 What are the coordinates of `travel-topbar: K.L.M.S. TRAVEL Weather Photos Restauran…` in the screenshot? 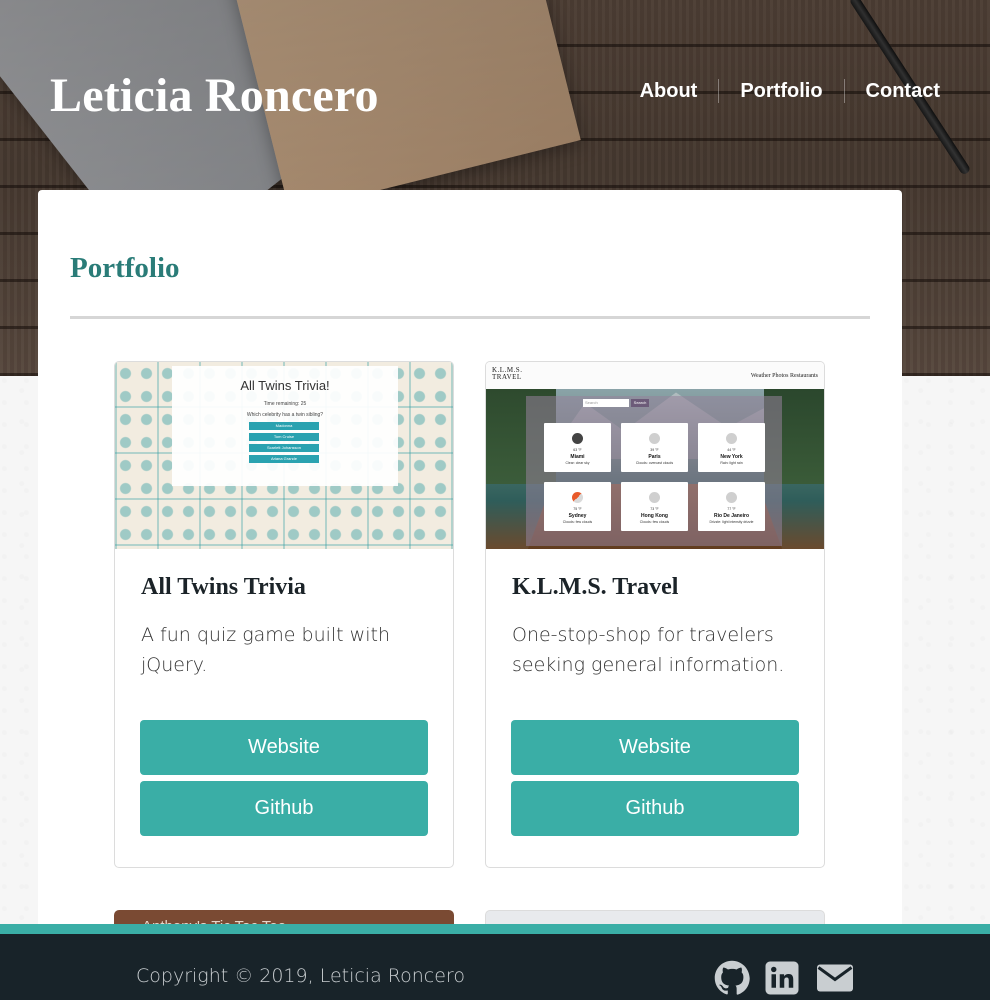 It's located at (655, 375).